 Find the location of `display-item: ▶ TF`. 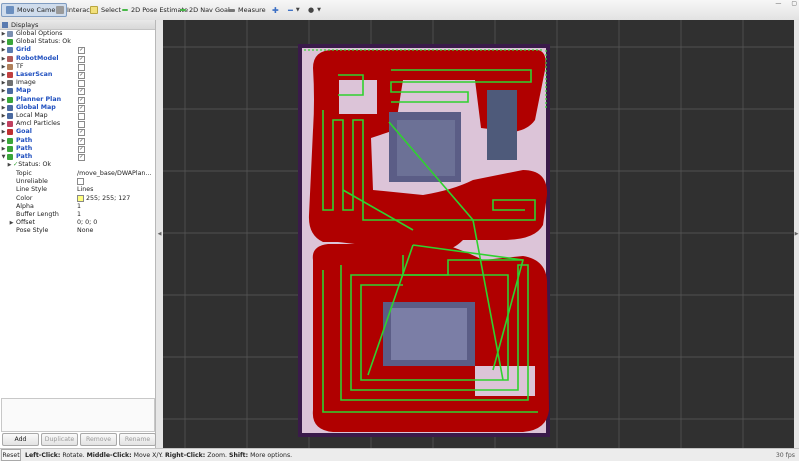

display-item: ▶ TF is located at coordinates (77, 67).